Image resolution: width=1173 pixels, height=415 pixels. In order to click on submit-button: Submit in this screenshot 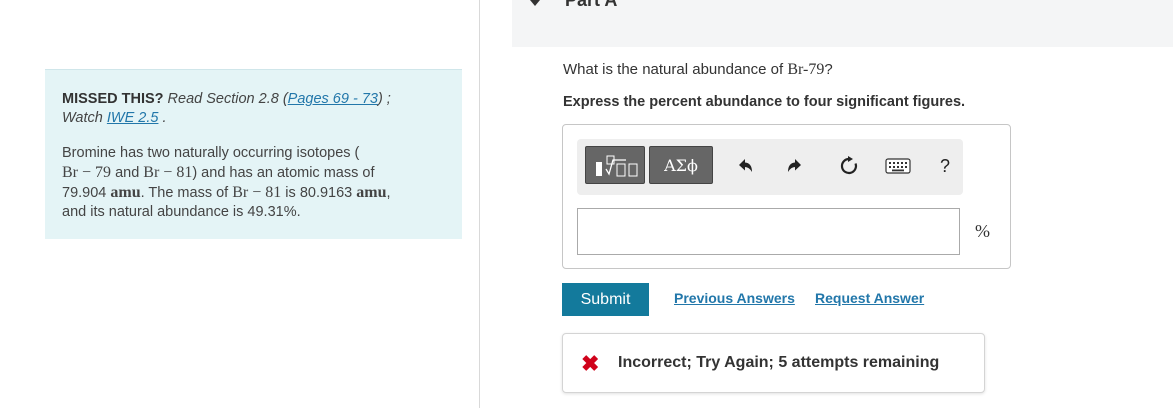, I will do `click(605, 299)`.